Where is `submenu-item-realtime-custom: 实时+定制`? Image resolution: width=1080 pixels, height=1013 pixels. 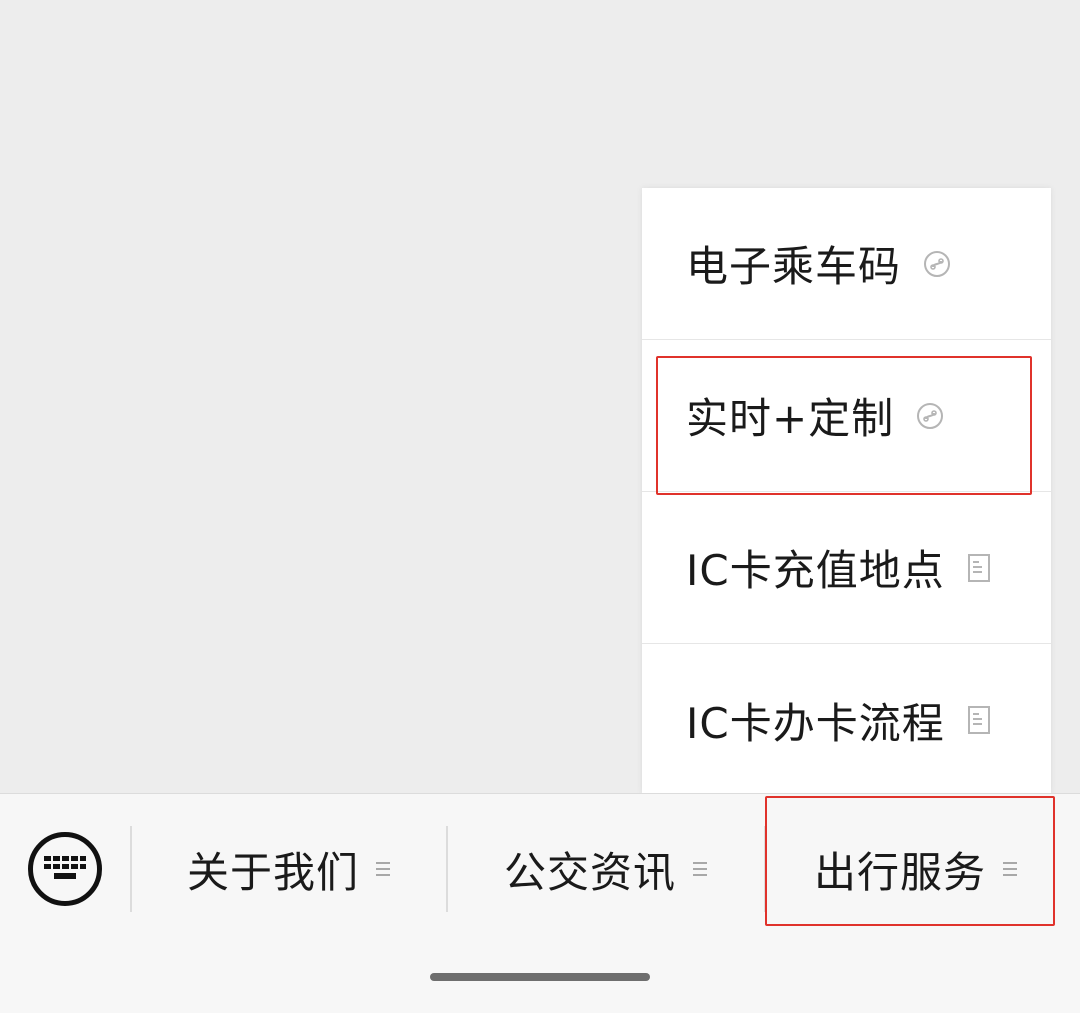
submenu-item-realtime-custom: 实时+定制 is located at coordinates (846, 416).